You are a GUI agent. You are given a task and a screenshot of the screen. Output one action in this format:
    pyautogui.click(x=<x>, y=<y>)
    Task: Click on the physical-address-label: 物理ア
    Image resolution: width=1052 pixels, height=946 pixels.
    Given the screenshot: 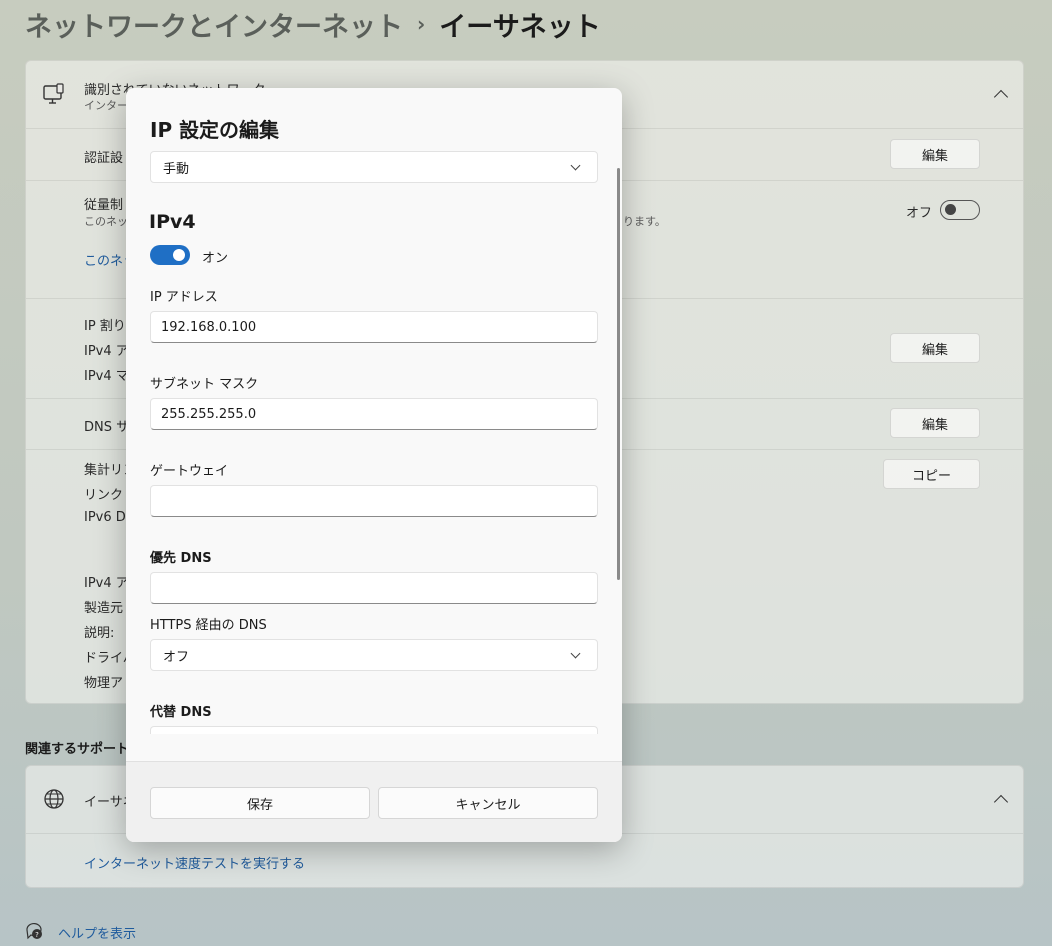 What is the action you would take?
    pyautogui.click(x=104, y=683)
    